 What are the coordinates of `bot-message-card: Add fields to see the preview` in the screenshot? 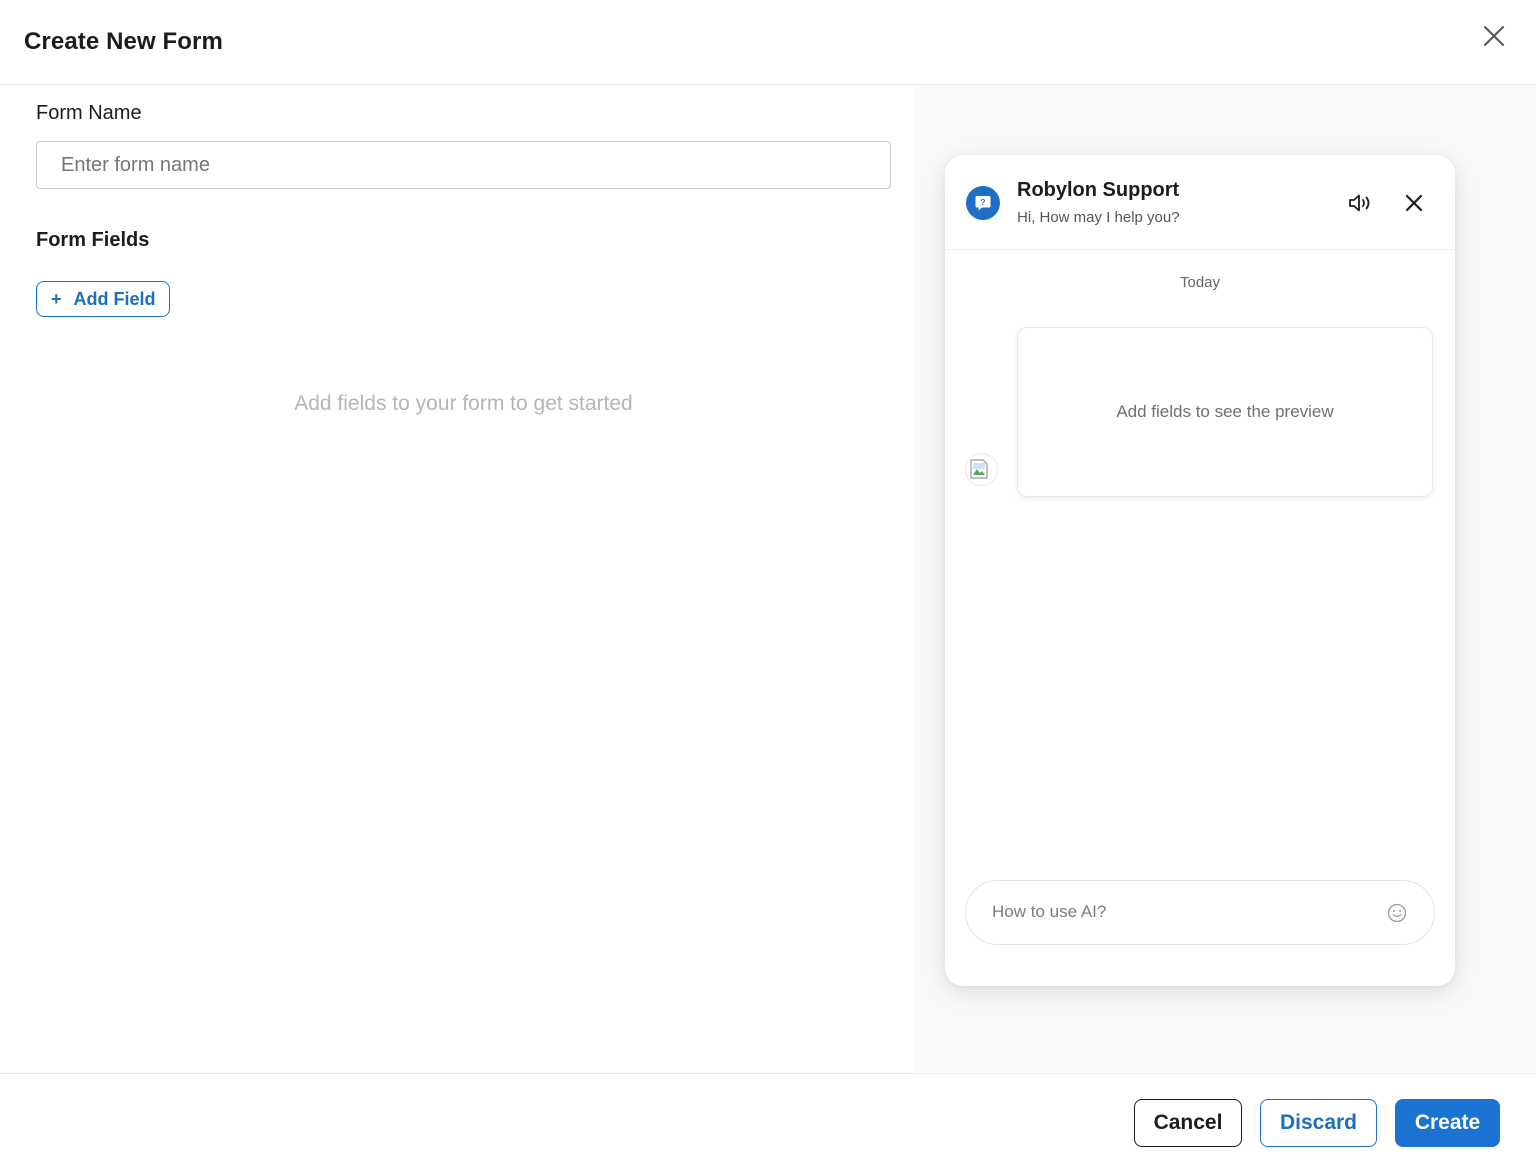 It's located at (1225, 412).